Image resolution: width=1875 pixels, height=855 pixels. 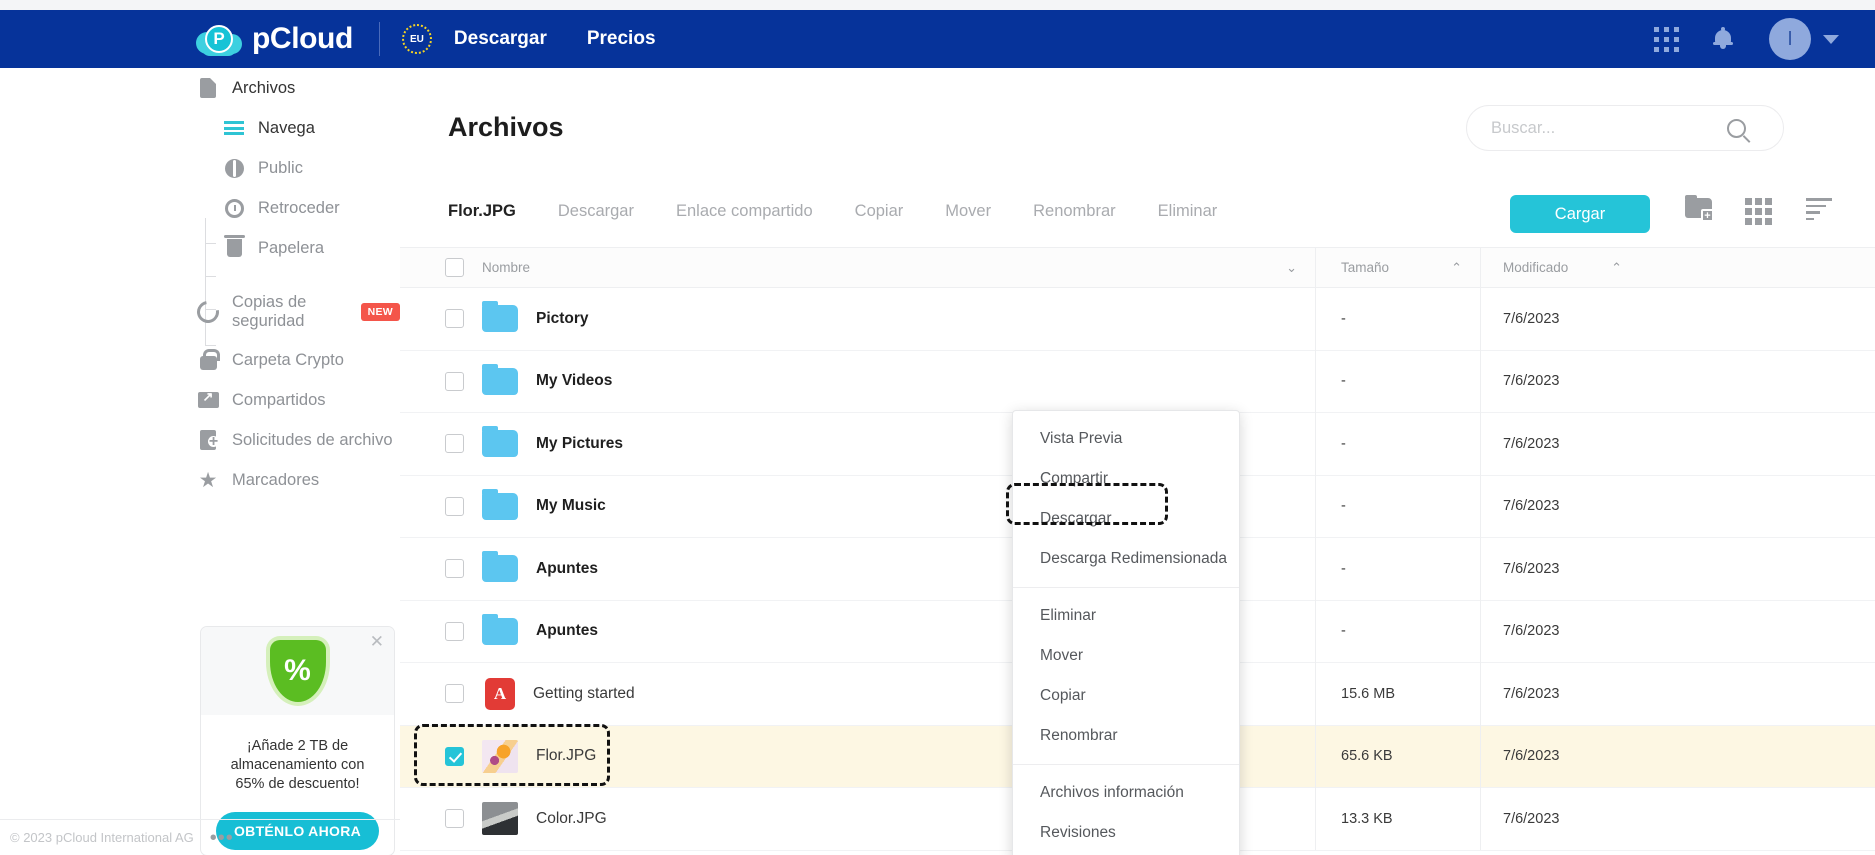 What do you see at coordinates (1536, 267) in the screenshot?
I see `column-header-modificado: Modificado` at bounding box center [1536, 267].